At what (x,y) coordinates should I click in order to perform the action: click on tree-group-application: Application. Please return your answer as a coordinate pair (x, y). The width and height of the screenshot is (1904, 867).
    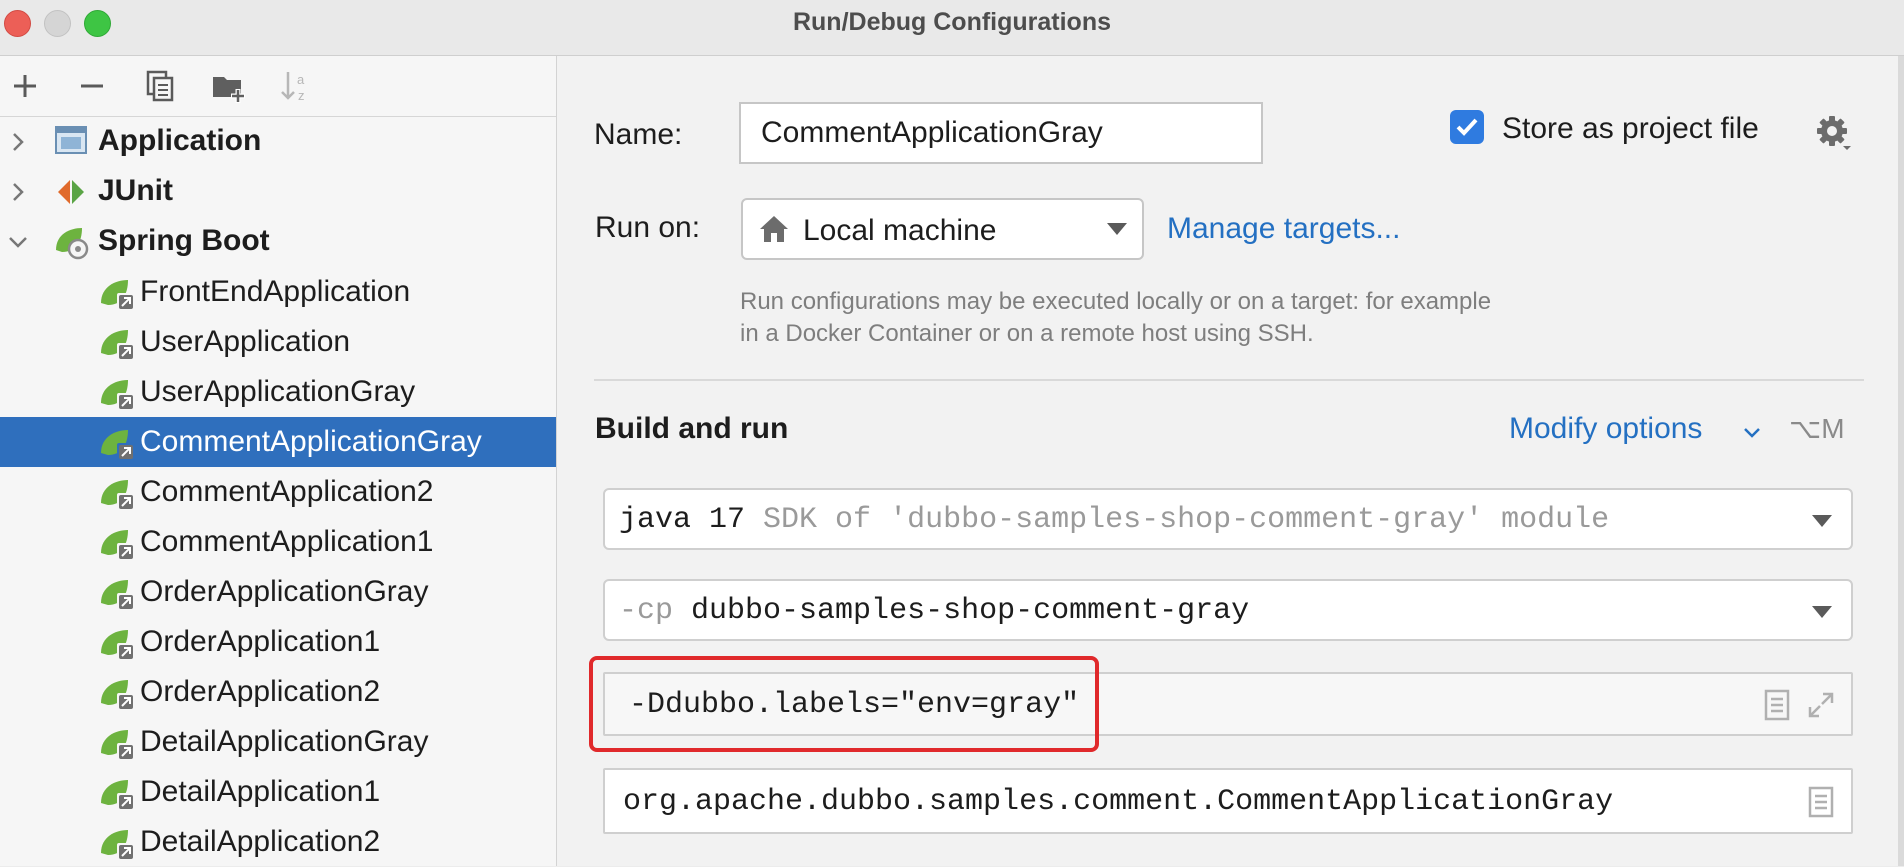
    Looking at the image, I should click on (278, 142).